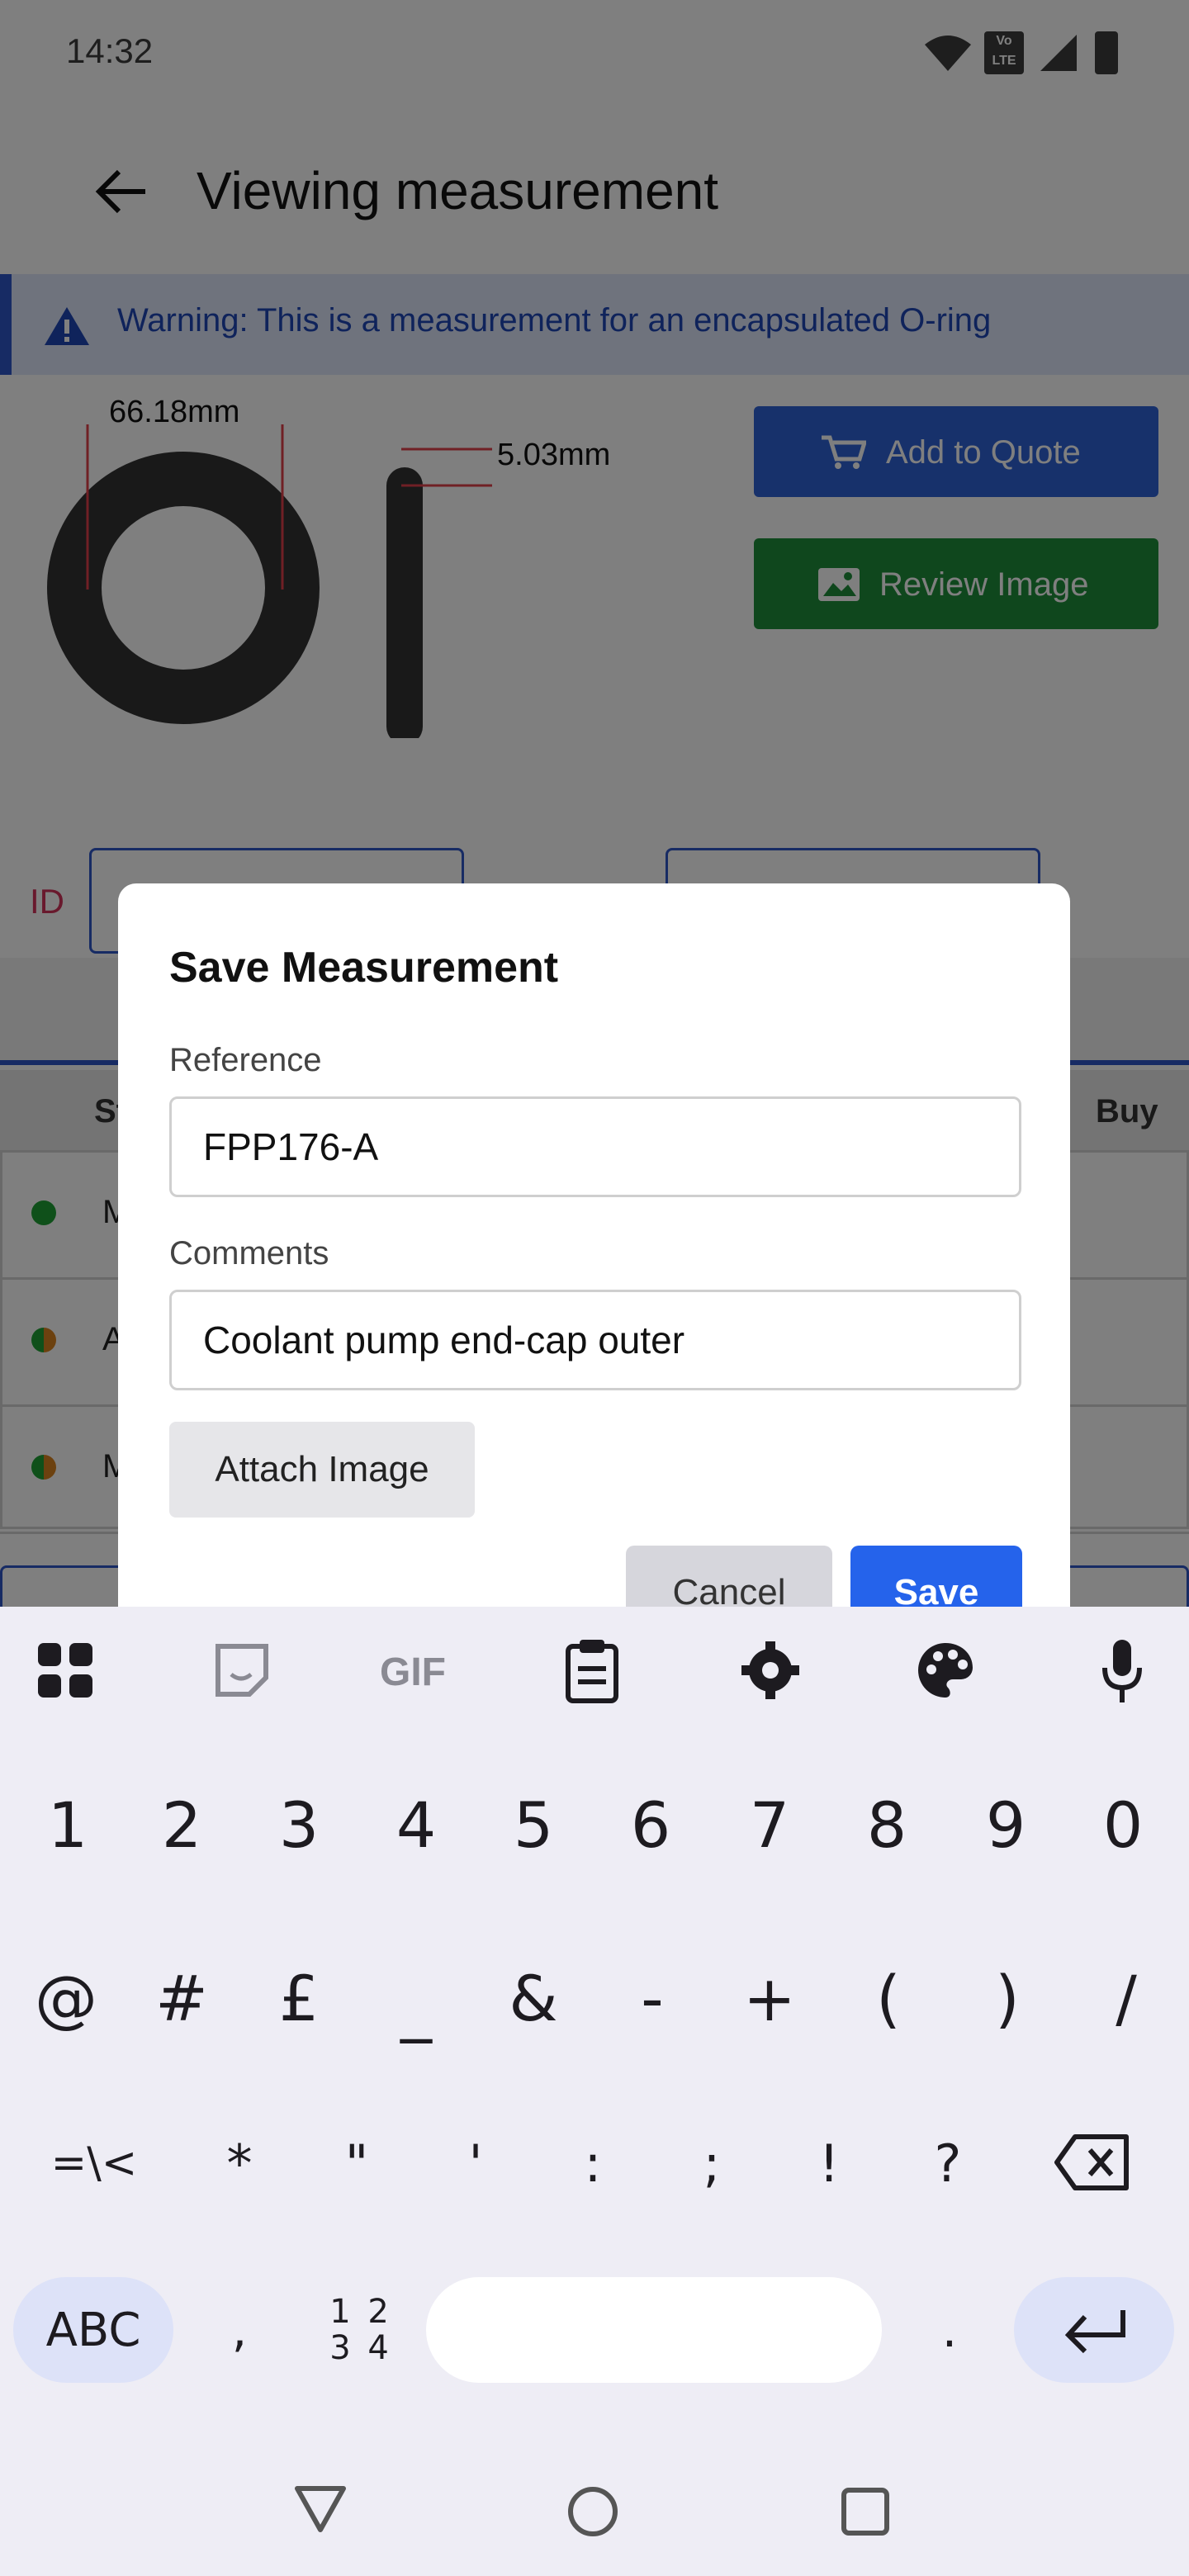  I want to click on key-5: 5, so click(533, 1824).